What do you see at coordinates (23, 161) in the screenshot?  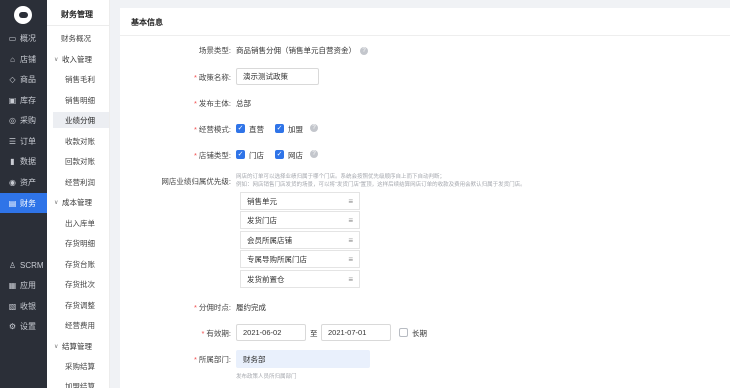 I see `nav-item-data: ▮ 数据` at bounding box center [23, 161].